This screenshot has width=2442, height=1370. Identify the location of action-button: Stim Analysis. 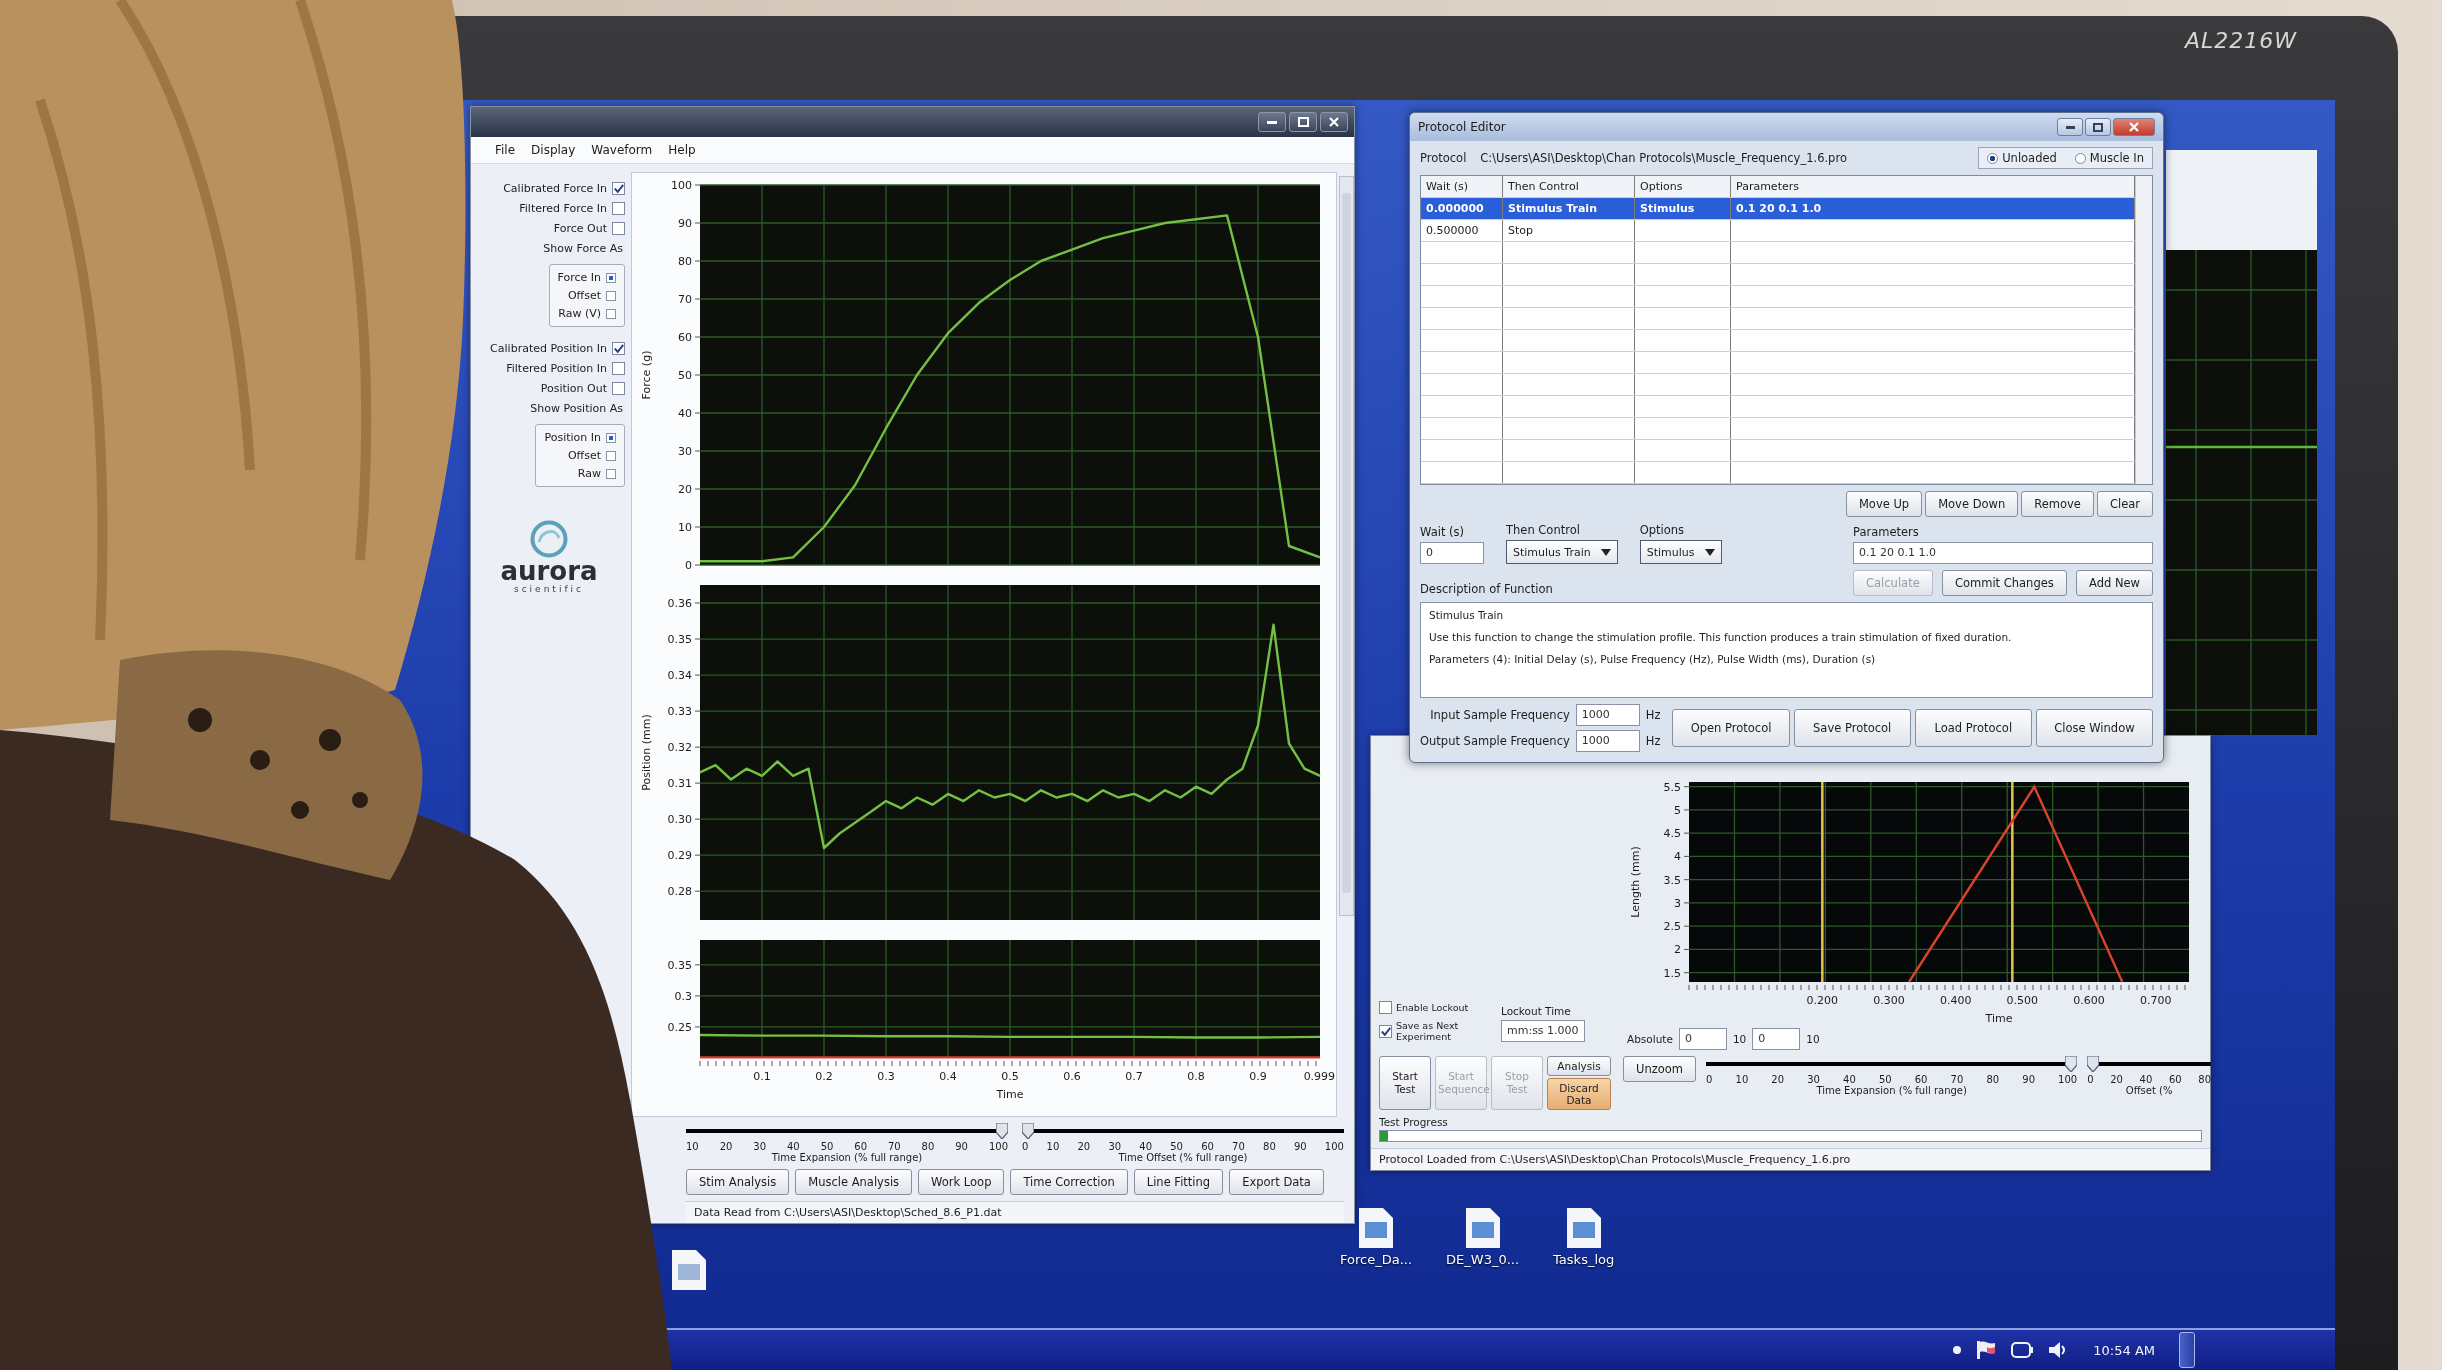
(738, 1182).